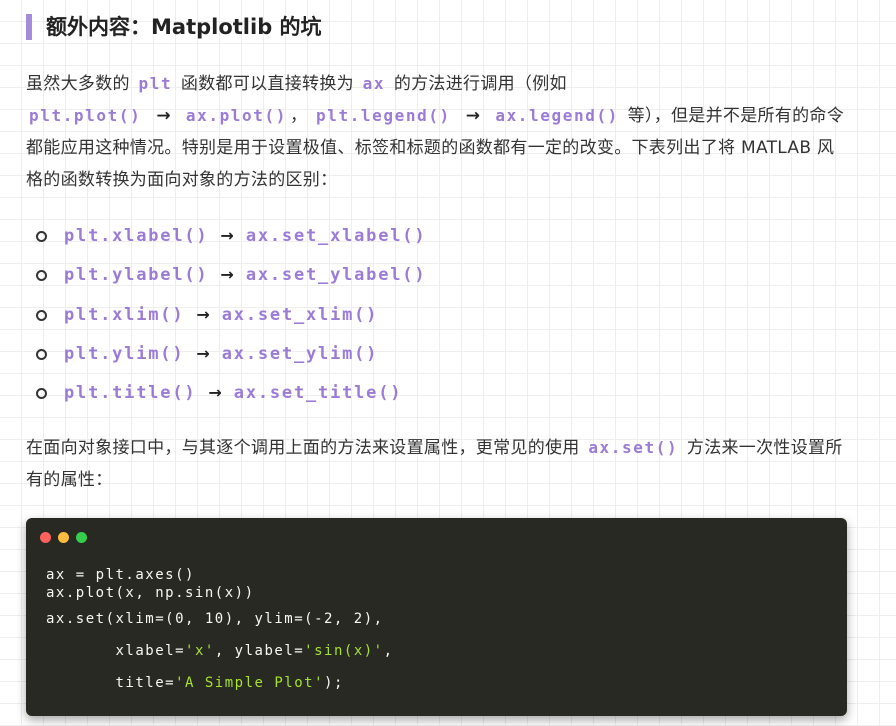 This screenshot has height=726, width=896. I want to click on plt-function: plt.ylabel(), so click(136, 275).